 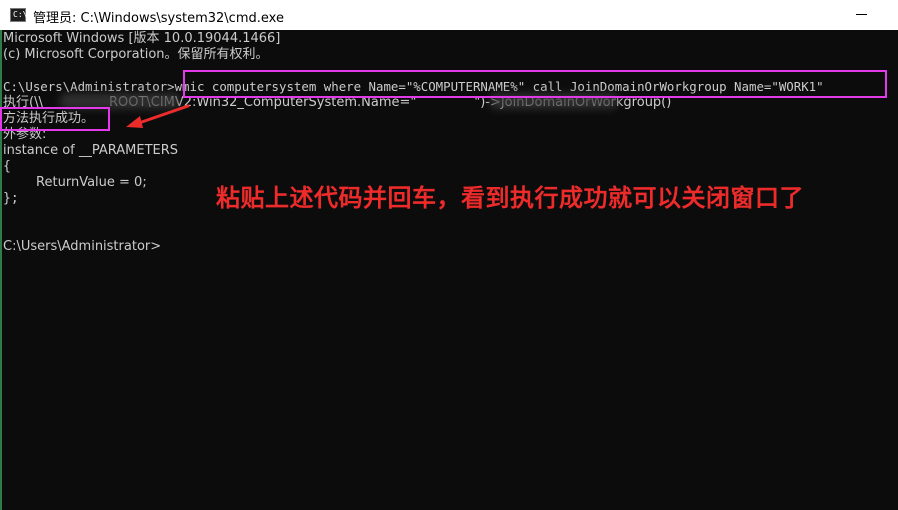 What do you see at coordinates (82, 246) in the screenshot?
I see `terminal-prompt: C:\Users\Administrator>` at bounding box center [82, 246].